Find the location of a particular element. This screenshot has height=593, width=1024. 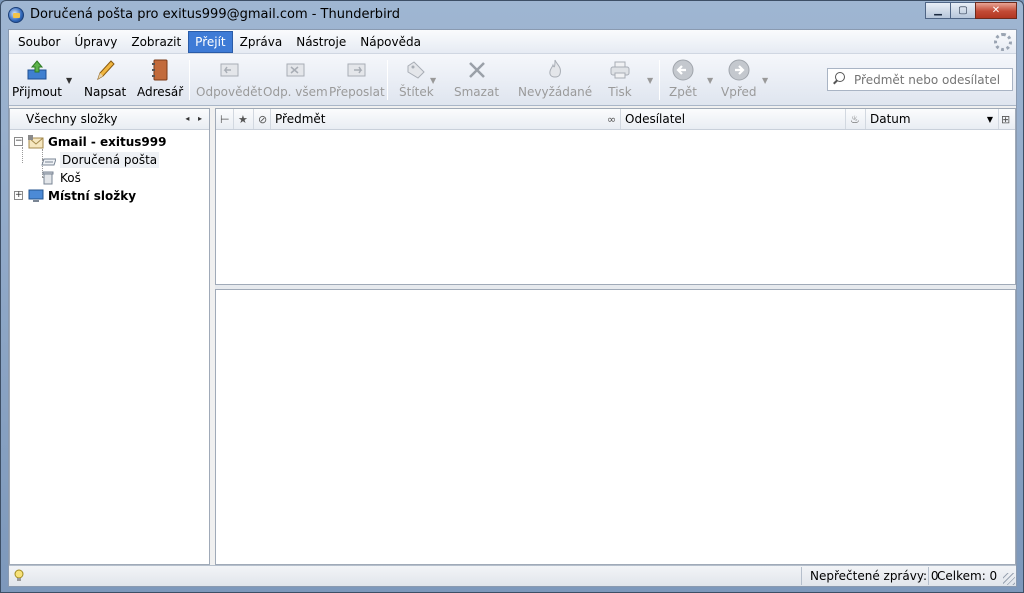

trash-label: Koš is located at coordinates (70, 178).